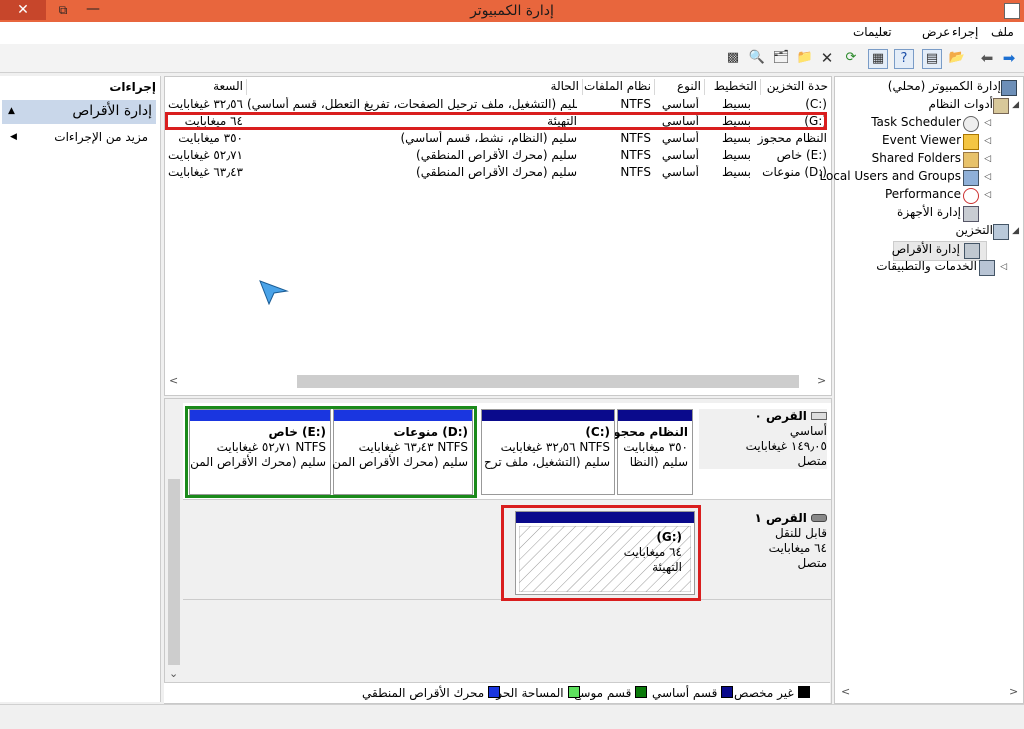 The width and height of the screenshot is (1024, 729). What do you see at coordinates (851, 58) in the screenshot?
I see `refresh-icon: ⟳` at bounding box center [851, 58].